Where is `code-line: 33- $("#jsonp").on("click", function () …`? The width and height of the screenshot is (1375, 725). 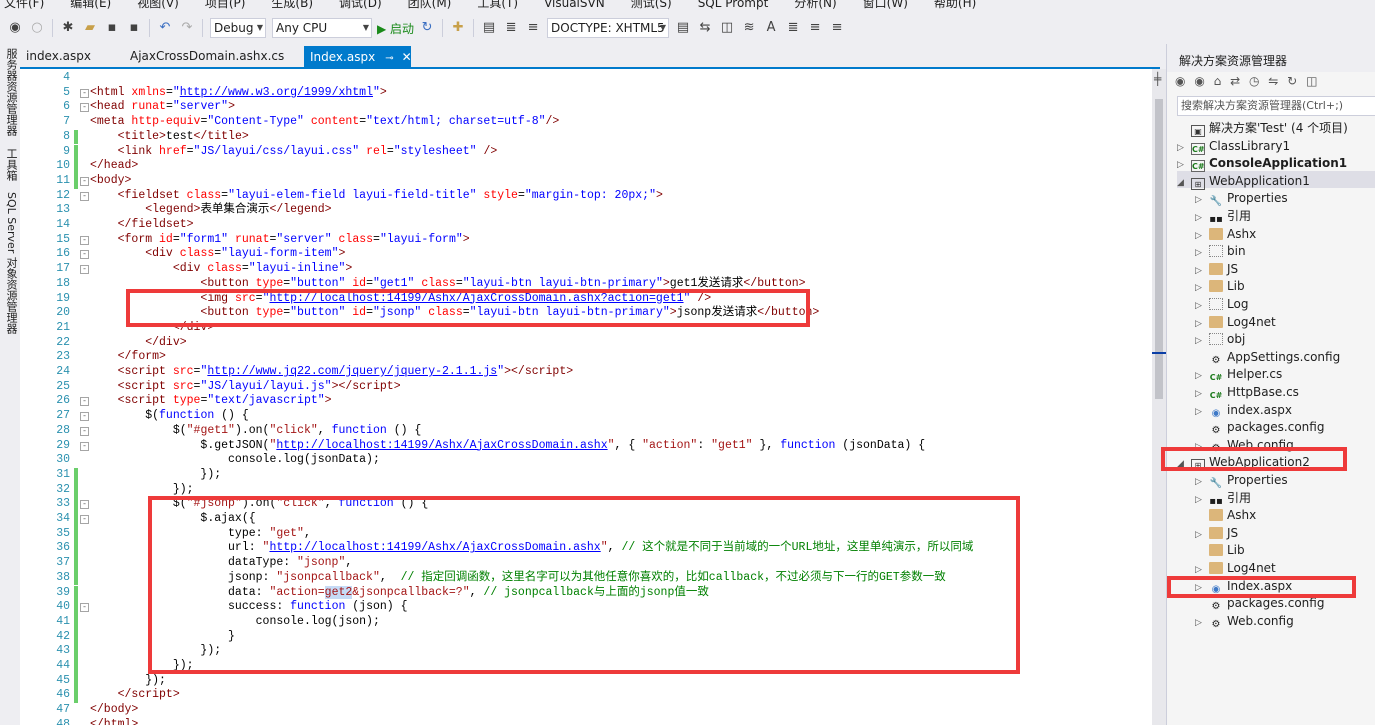 code-line: 33- $("#jsonp").on("click", function () … is located at coordinates (586, 504).